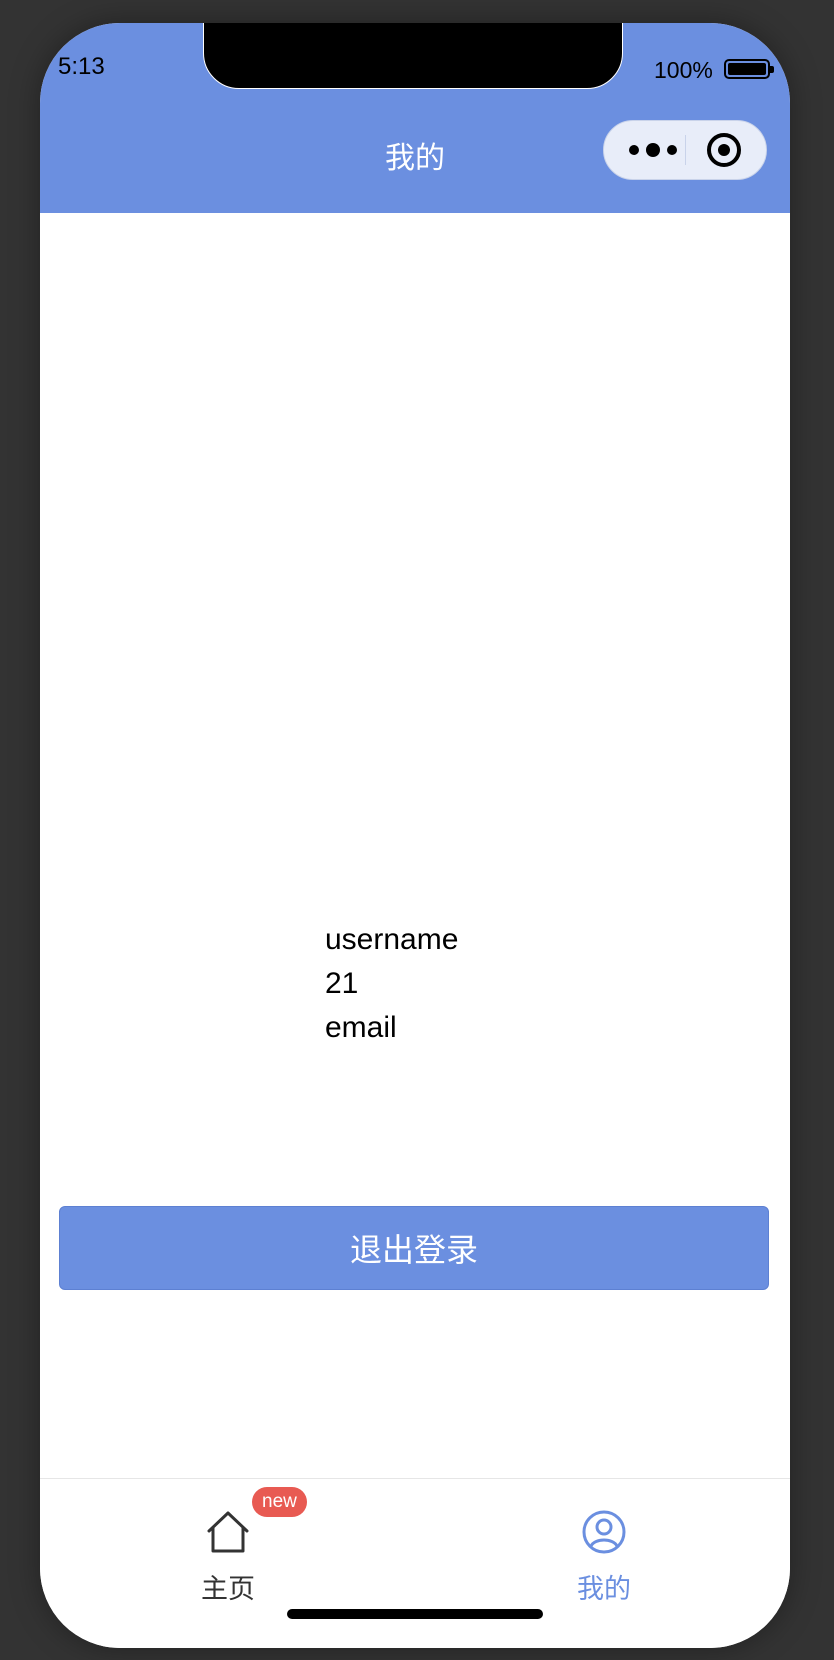 This screenshot has width=834, height=1660. Describe the element at coordinates (604, 1589) in the screenshot. I see `tab-mine-label: 我的` at that location.